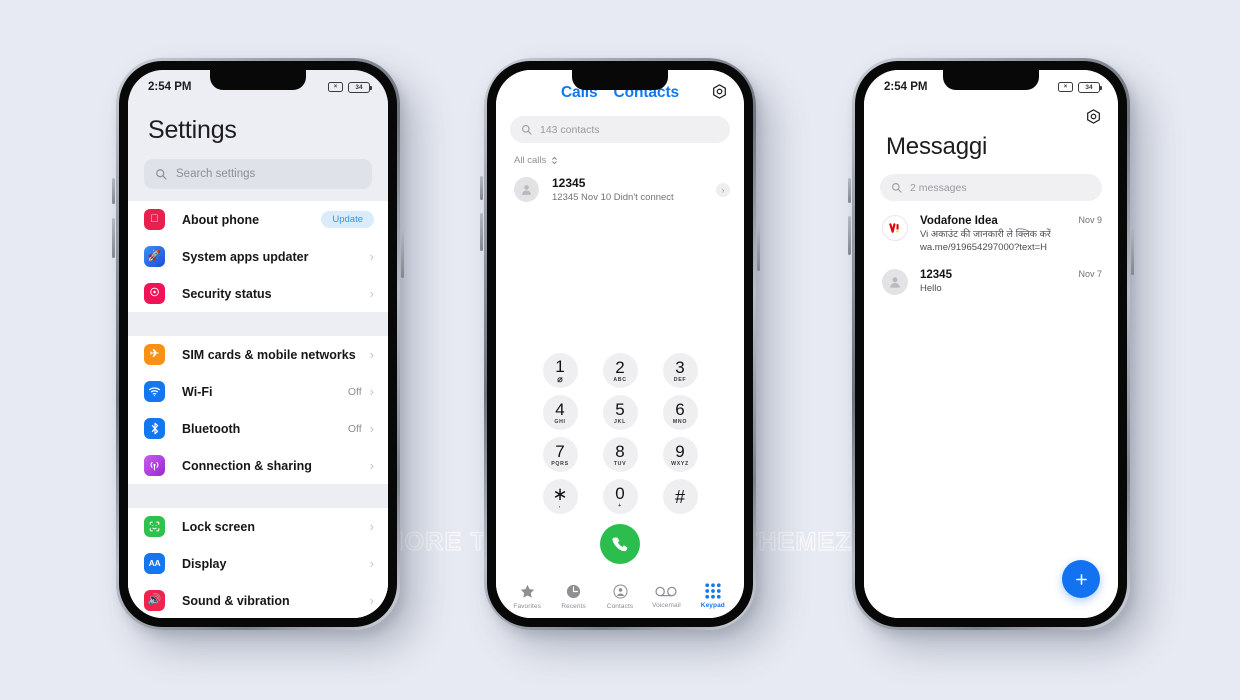 Image resolution: width=1240 pixels, height=700 pixels. Describe the element at coordinates (258, 428) in the screenshot. I see `sidebar-item-bluetooth: Bluetooth Off ›` at that location.